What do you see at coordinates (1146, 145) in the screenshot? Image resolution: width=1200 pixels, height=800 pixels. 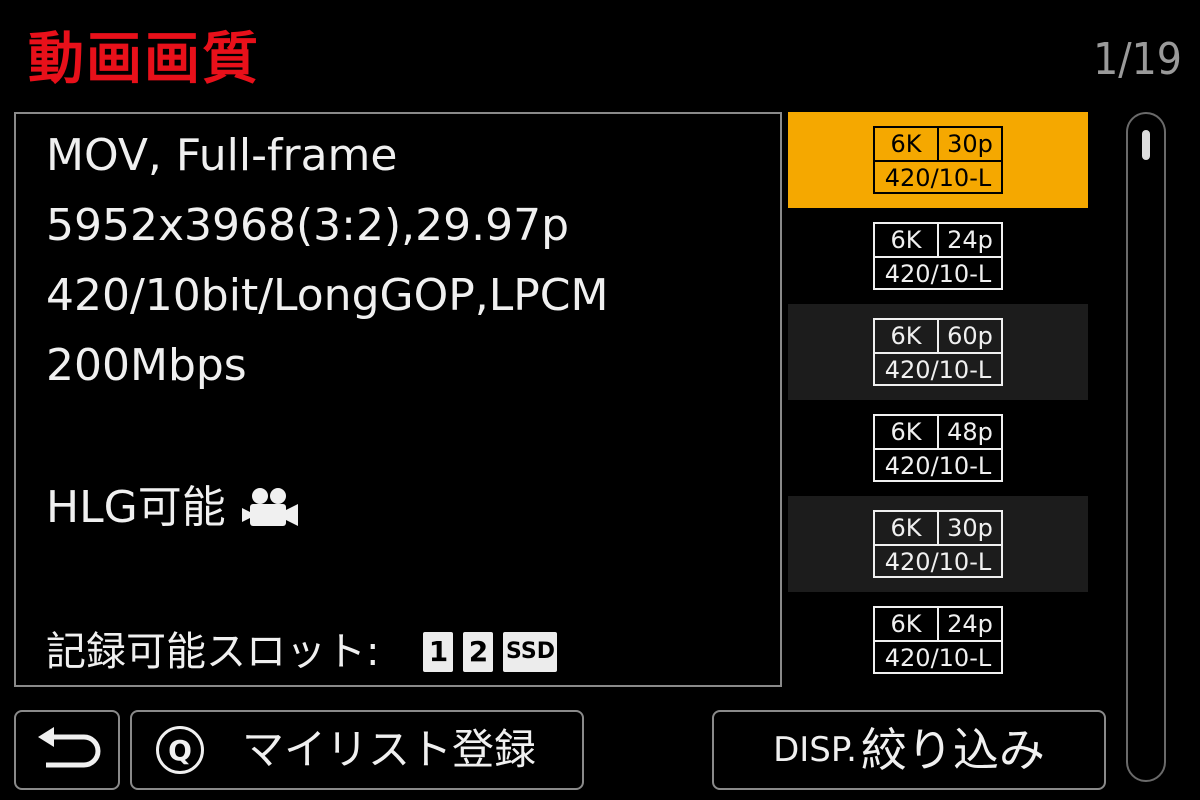 I see `scrollbar-thumb` at bounding box center [1146, 145].